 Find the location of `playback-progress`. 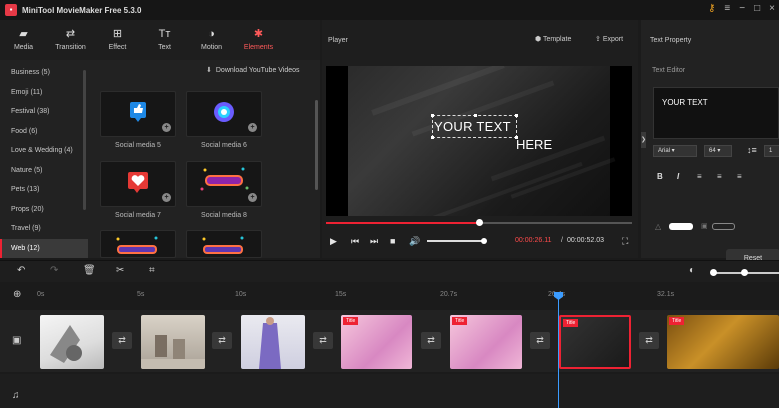

playback-progress is located at coordinates (479, 222).